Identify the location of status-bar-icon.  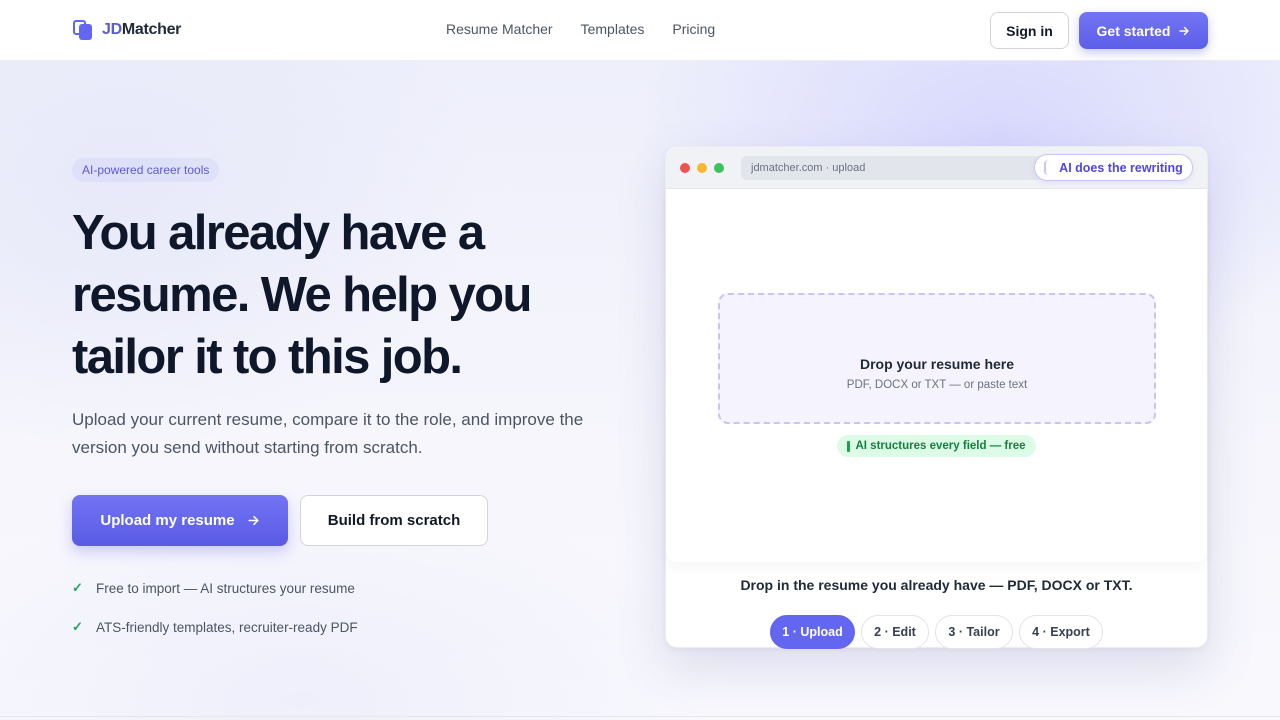
(849, 446).